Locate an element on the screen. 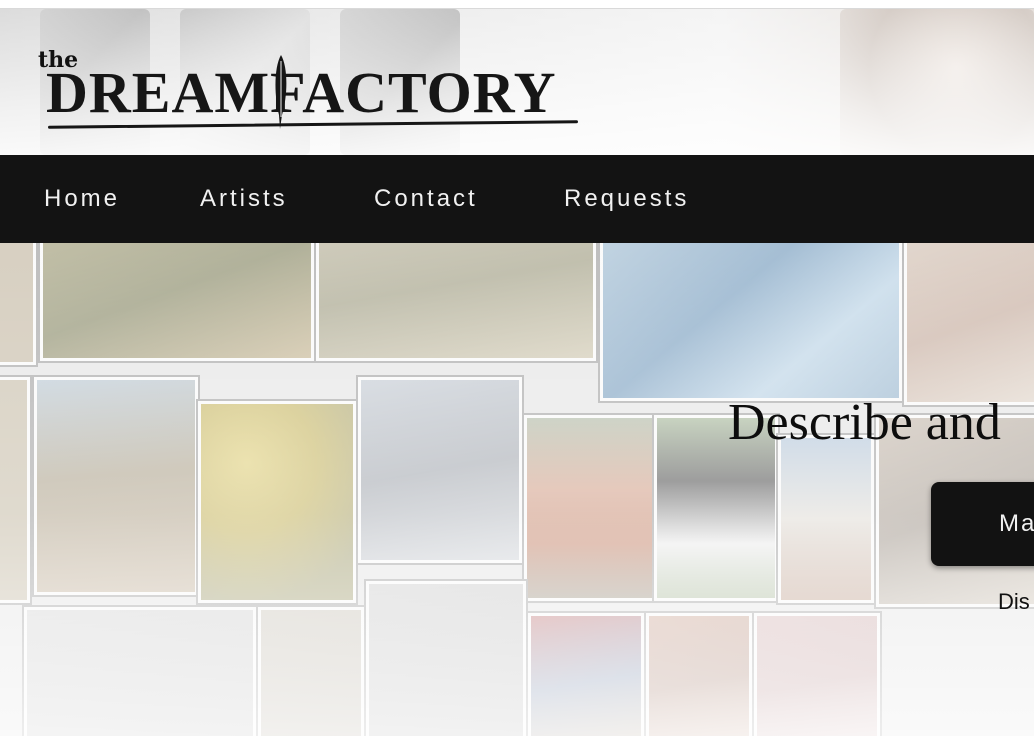  nav-item-contact: Contact is located at coordinates (426, 199).